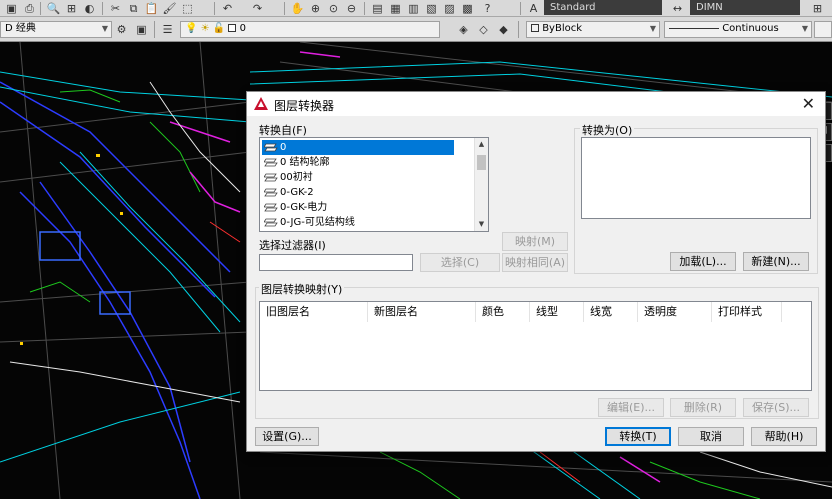 Image resolution: width=832 pixels, height=499 pixels. I want to click on list-scrollbar: ▲ ▼, so click(481, 184).